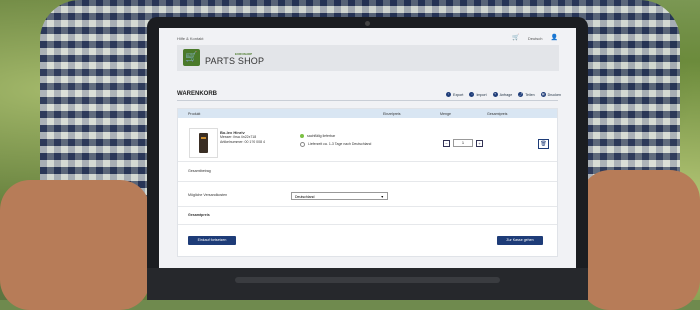 This screenshot has width=700, height=310. What do you see at coordinates (302, 136) in the screenshot?
I see `available-dot-icon` at bounding box center [302, 136].